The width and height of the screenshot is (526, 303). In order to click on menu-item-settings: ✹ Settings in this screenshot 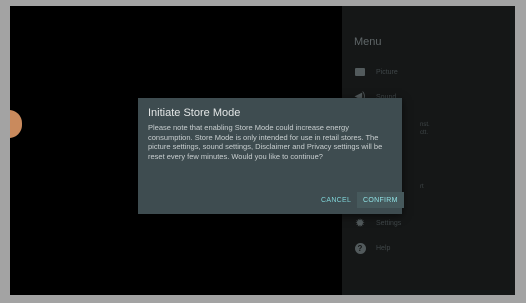, I will do `click(377, 223)`.